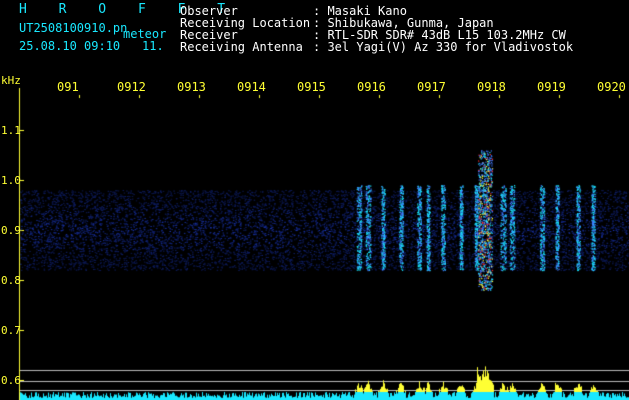 The image size is (629, 400). What do you see at coordinates (11, 180) in the screenshot?
I see `y-tick-label: 1.0` at bounding box center [11, 180].